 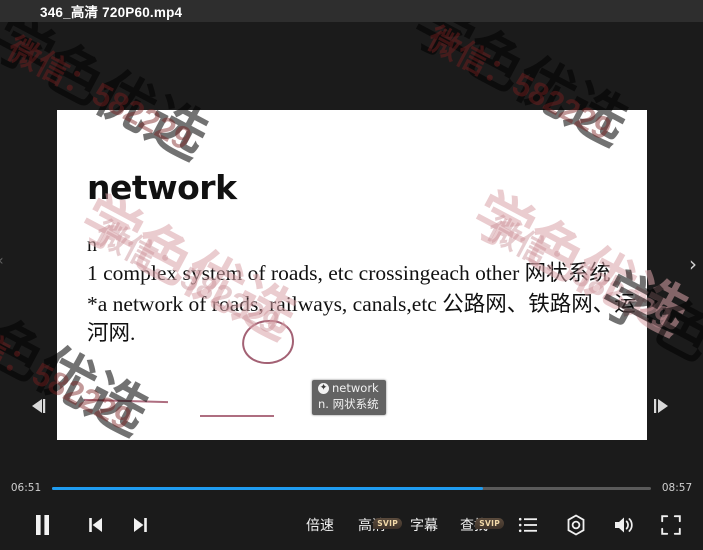 I want to click on fullscreen-button, so click(x=671, y=525).